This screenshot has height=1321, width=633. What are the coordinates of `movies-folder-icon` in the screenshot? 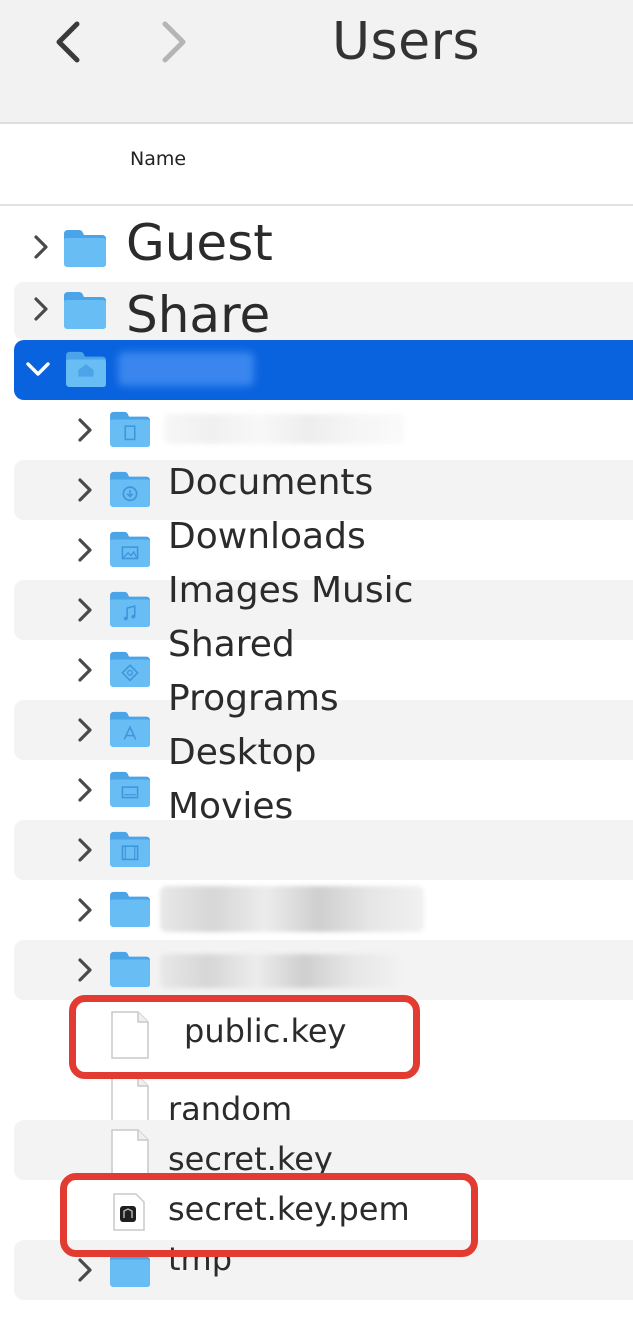 It's located at (130, 849).